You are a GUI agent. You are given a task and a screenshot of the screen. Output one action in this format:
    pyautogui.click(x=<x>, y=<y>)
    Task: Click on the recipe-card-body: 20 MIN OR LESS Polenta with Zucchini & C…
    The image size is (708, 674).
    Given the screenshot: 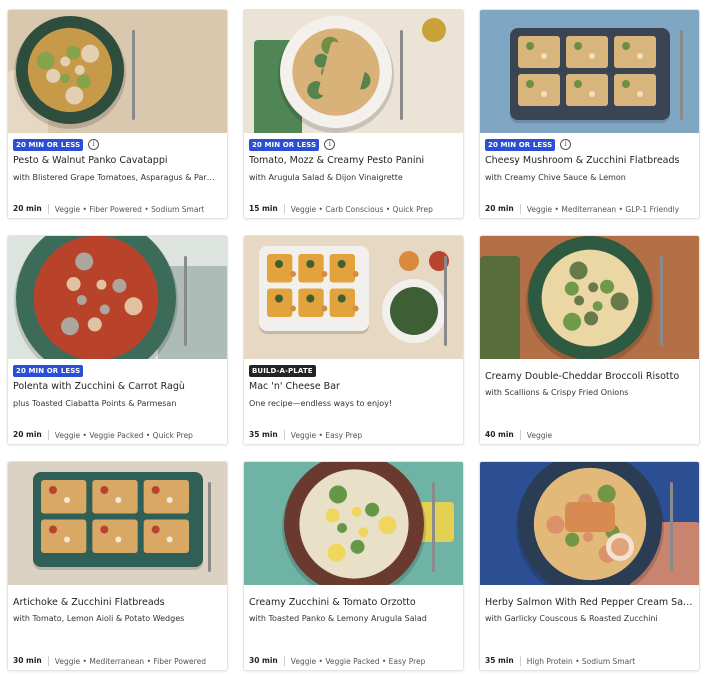 What is the action you would take?
    pyautogui.click(x=117, y=401)
    